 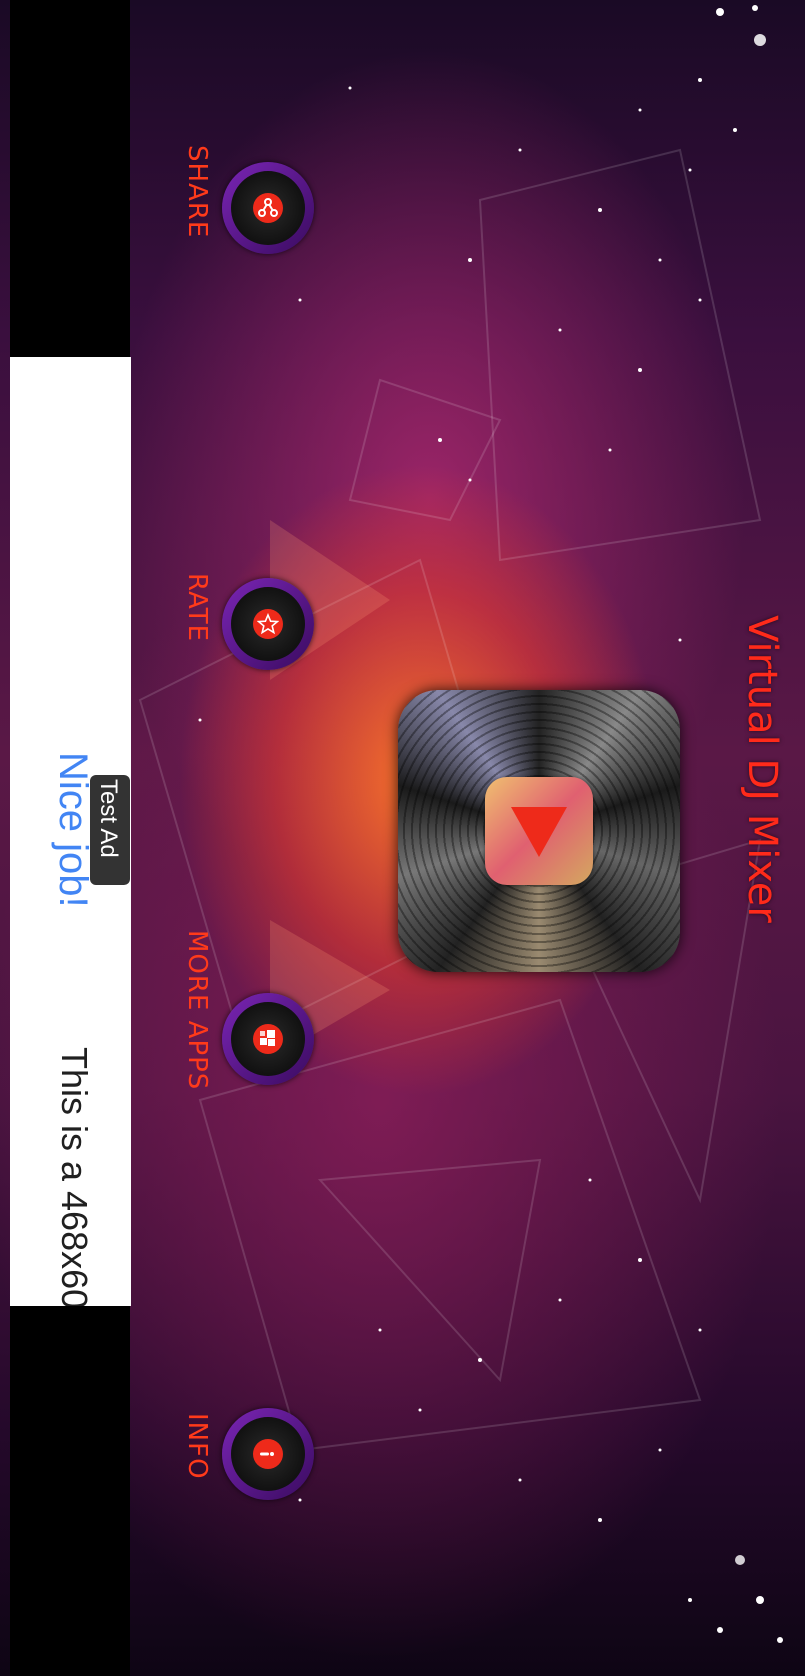 I want to click on more-apps-button, so click(x=268, y=1039).